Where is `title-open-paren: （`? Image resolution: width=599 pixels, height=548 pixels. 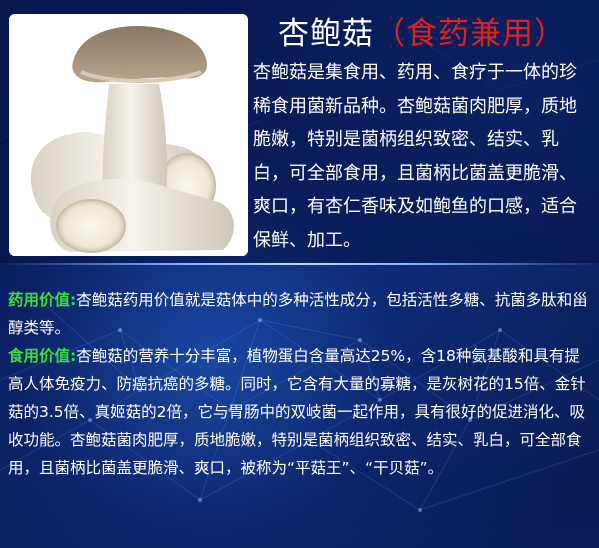
title-open-paren: （ is located at coordinates (390, 34).